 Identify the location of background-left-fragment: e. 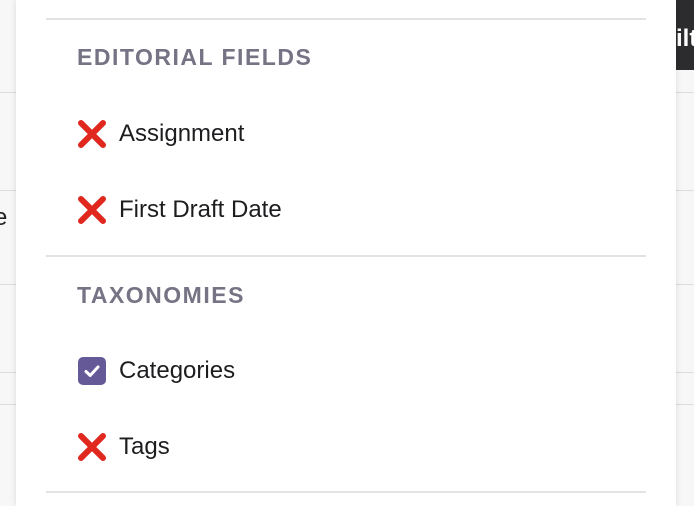
(8, 253).